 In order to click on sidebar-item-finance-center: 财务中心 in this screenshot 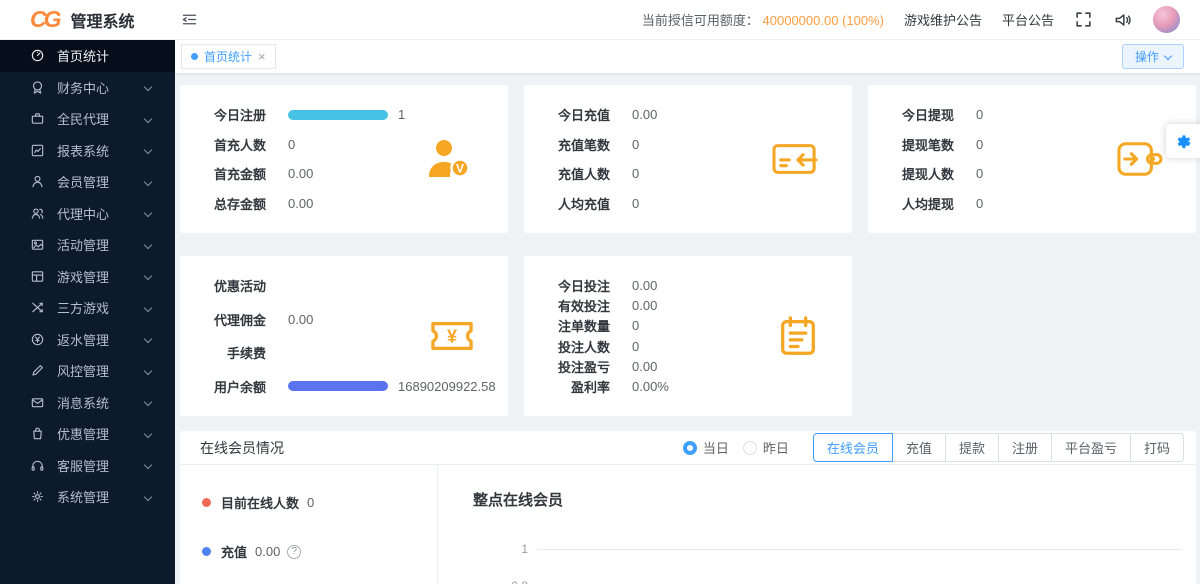, I will do `click(87, 88)`.